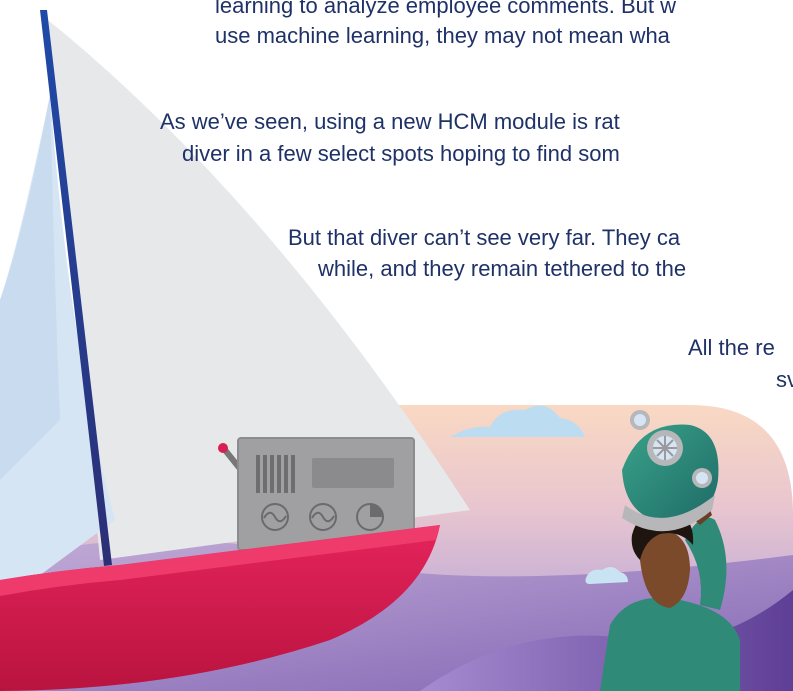 This screenshot has height=691, width=793. What do you see at coordinates (30, 287) in the screenshot?
I see `jib-shade` at bounding box center [30, 287].